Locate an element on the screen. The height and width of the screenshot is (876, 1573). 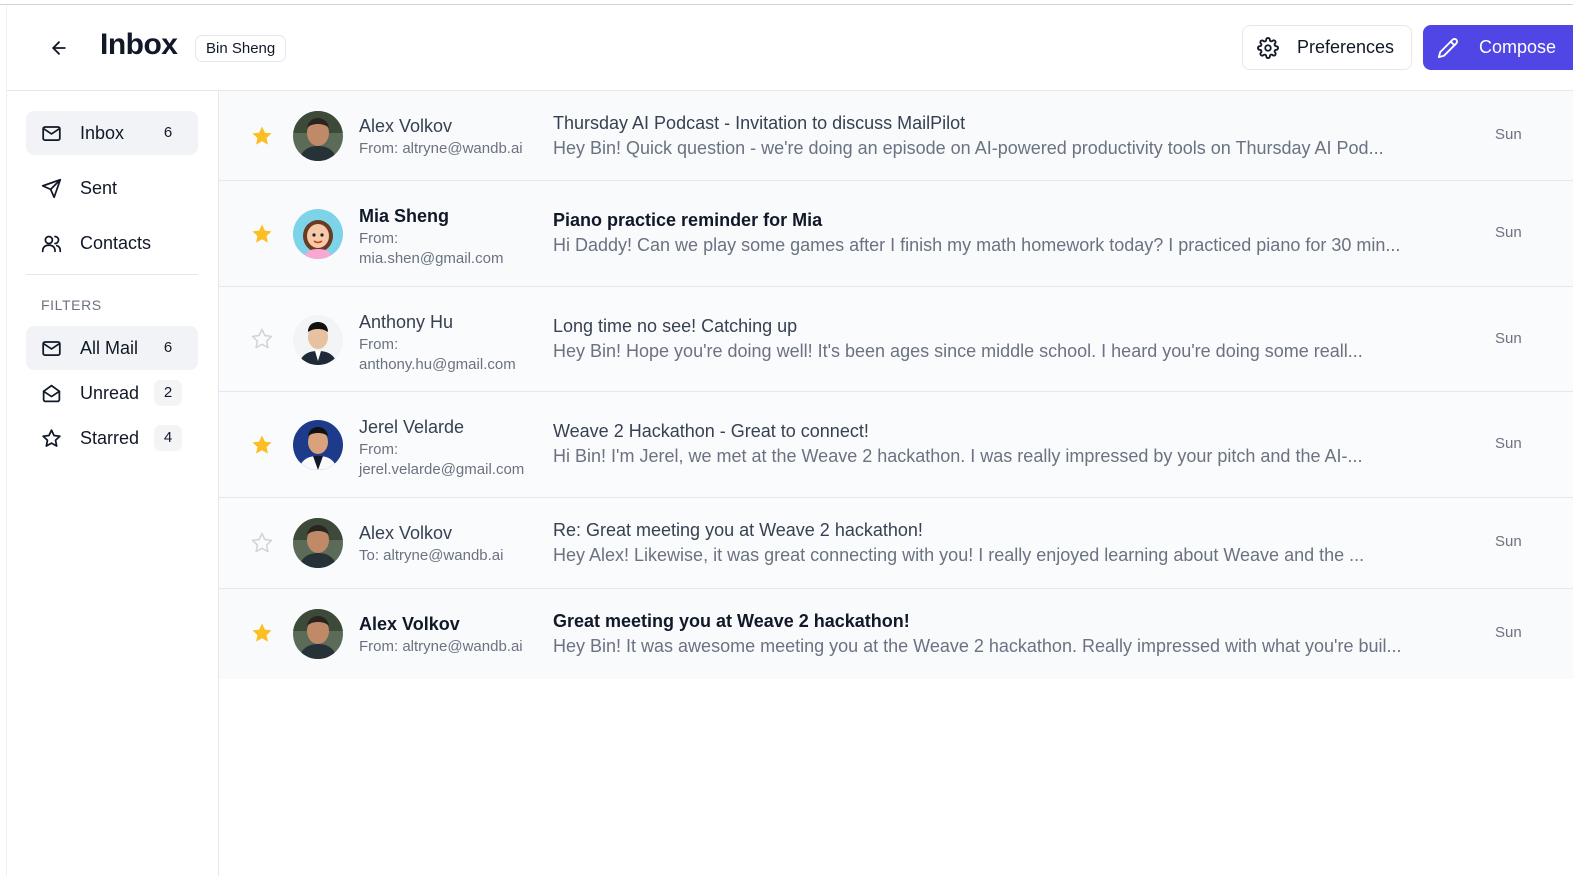
sender-name: Mia Sheng is located at coordinates (404, 216).